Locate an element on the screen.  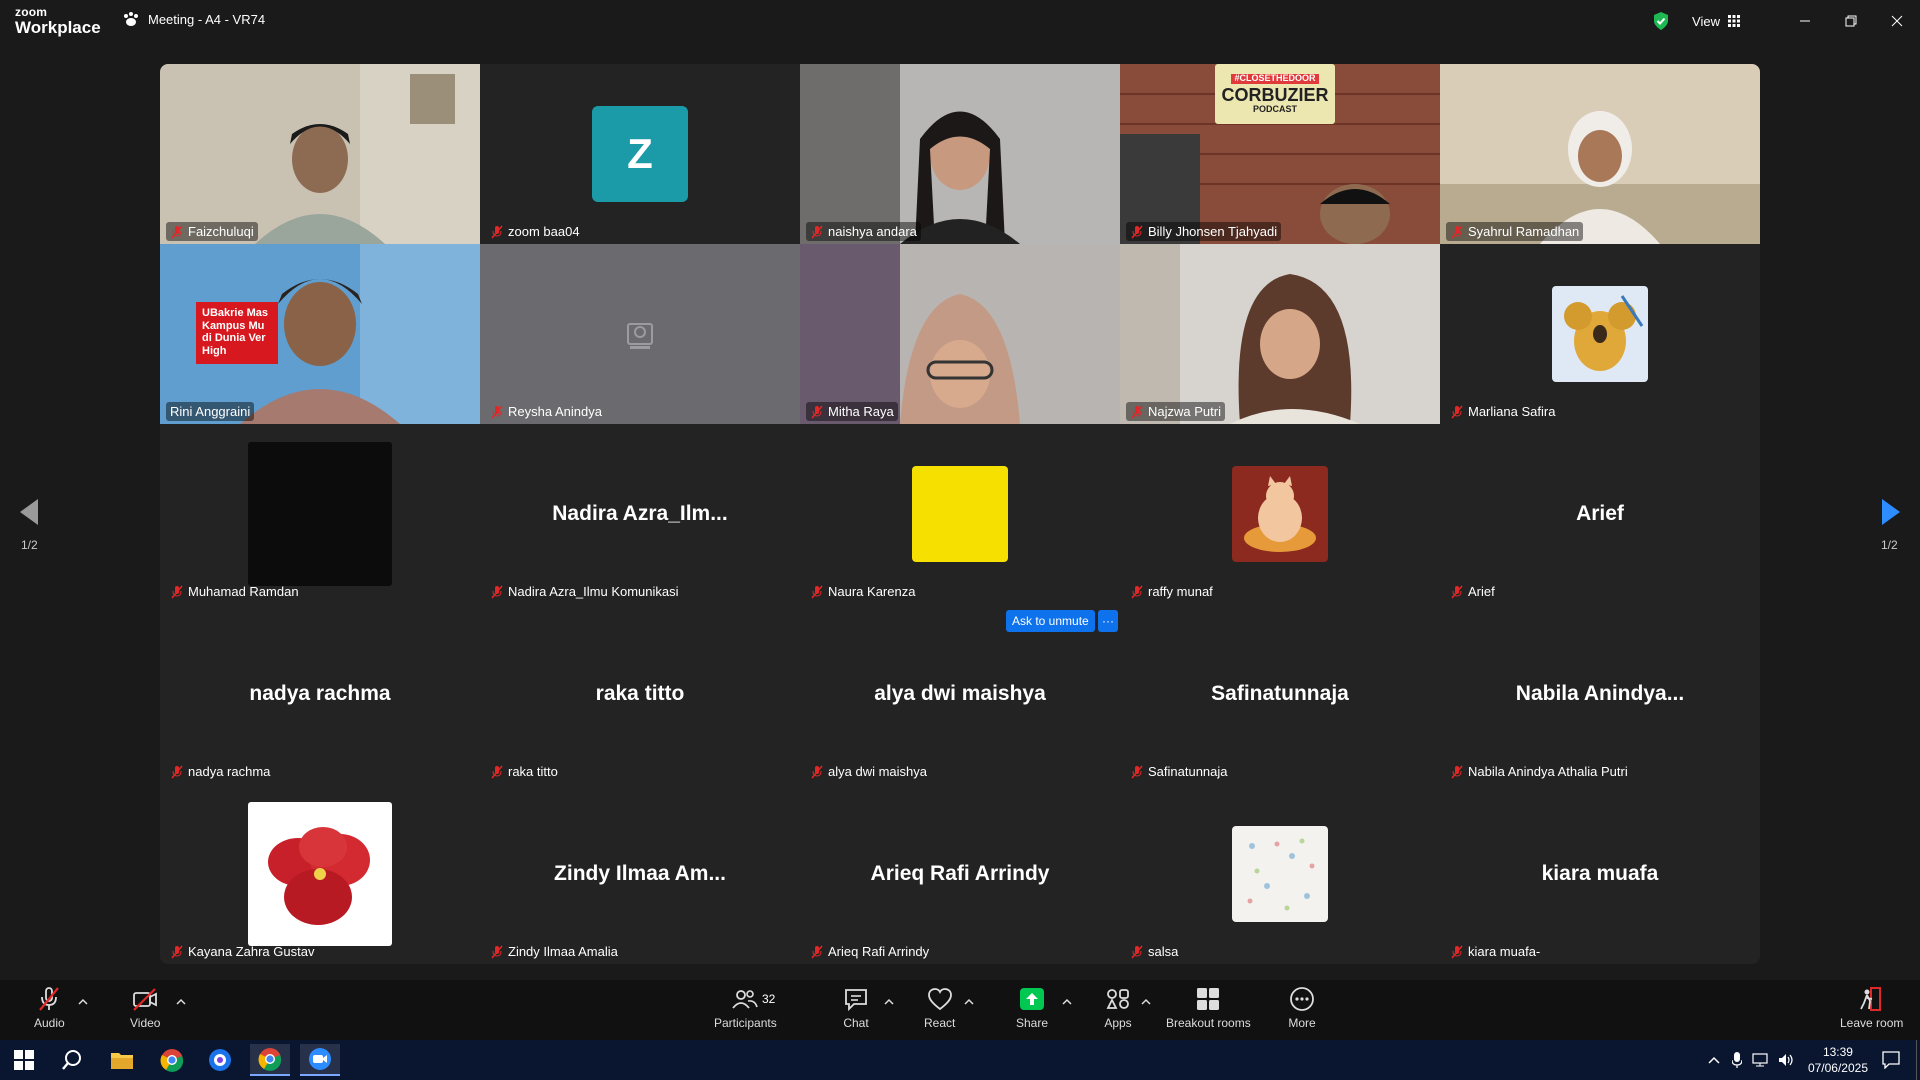
breakout-rooms-button: Breakout rooms is located at coordinates (1208, 1008).